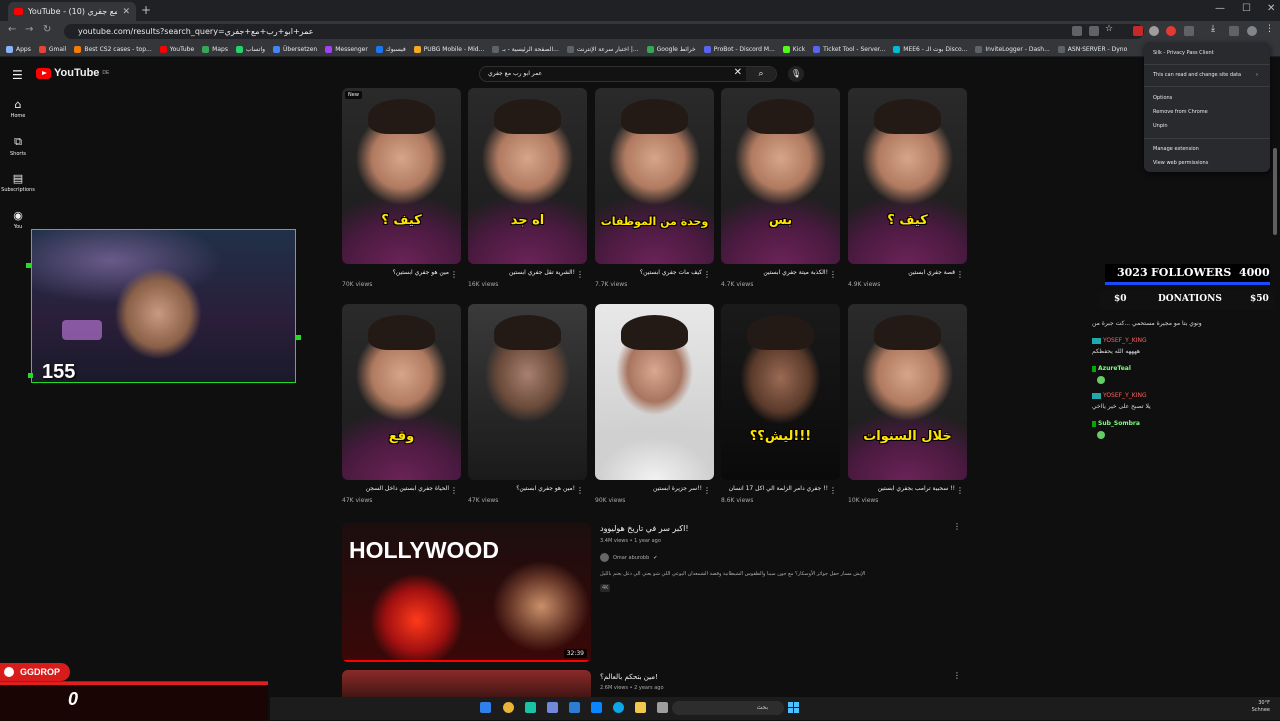  Describe the element at coordinates (390, 49) in the screenshot. I see `bookmark-item: فيسبوك` at that location.